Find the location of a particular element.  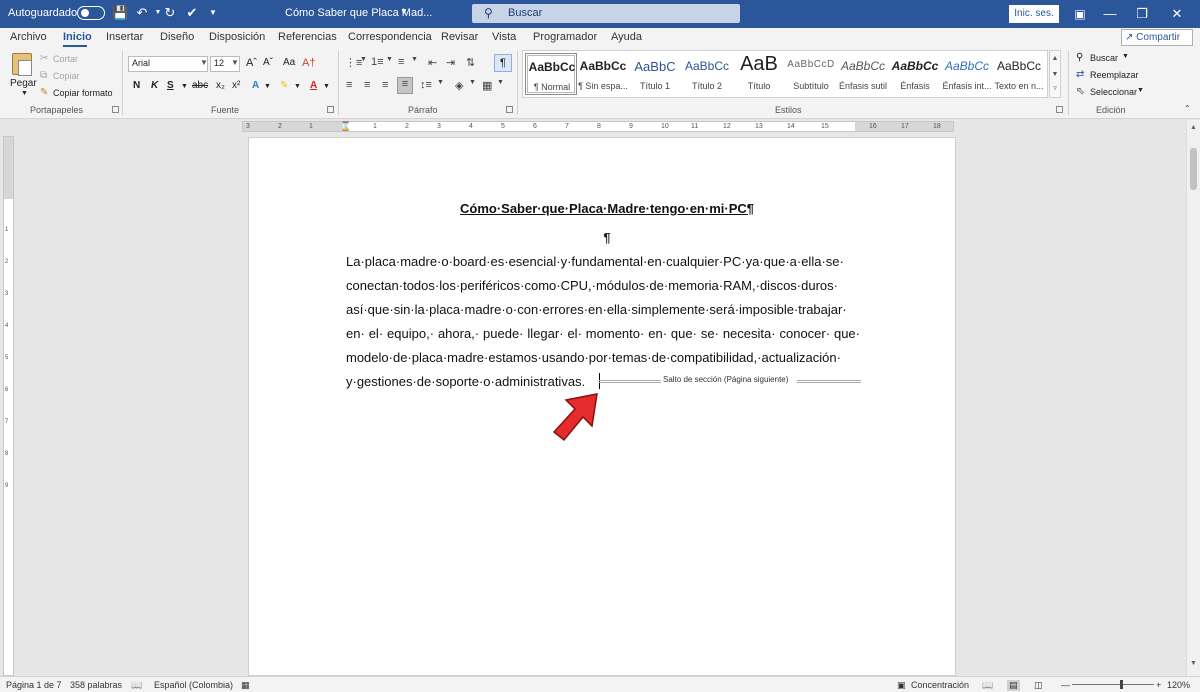

tab-programador: Programador is located at coordinates (565, 37).